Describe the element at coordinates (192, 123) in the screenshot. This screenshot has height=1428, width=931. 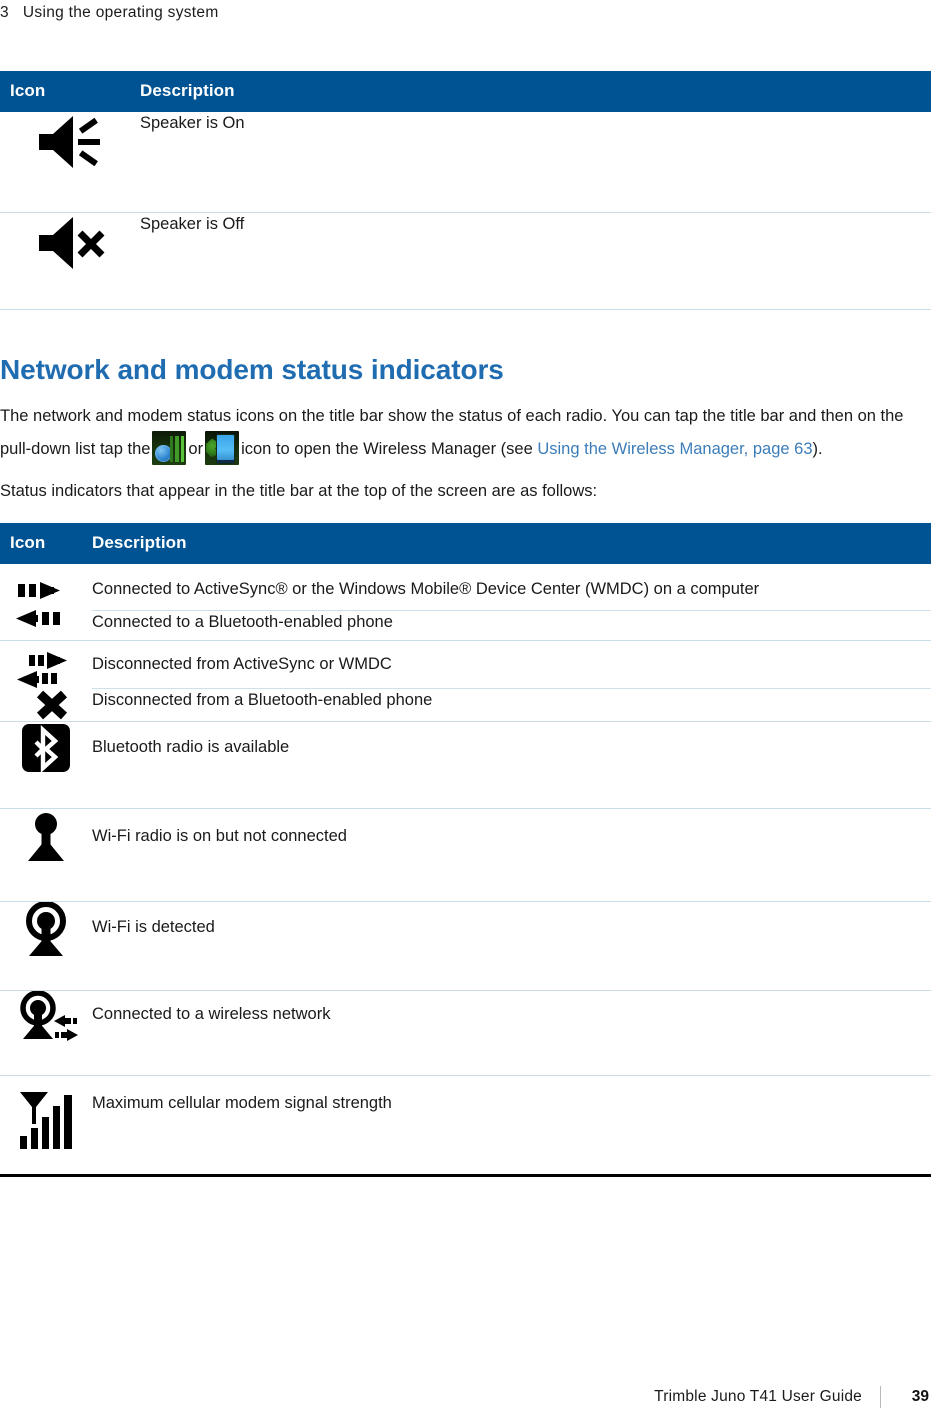
I see `description-cell: Speaker is On` at that location.